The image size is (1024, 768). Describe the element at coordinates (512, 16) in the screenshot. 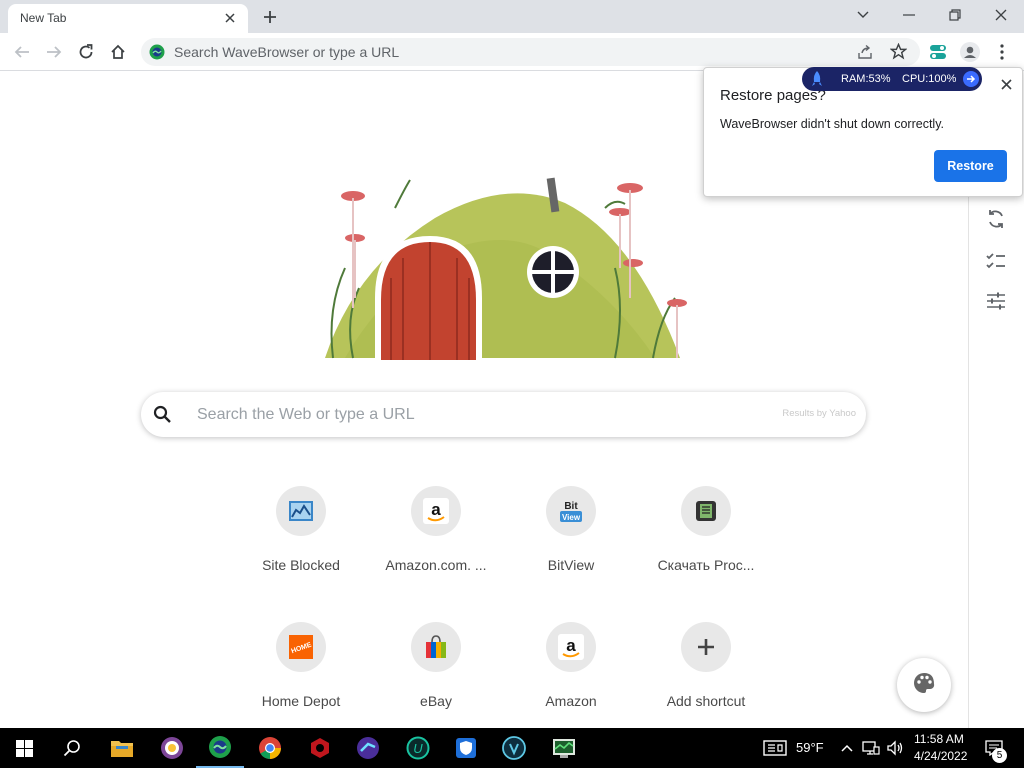

I see `tab-strip: New Tab` at that location.